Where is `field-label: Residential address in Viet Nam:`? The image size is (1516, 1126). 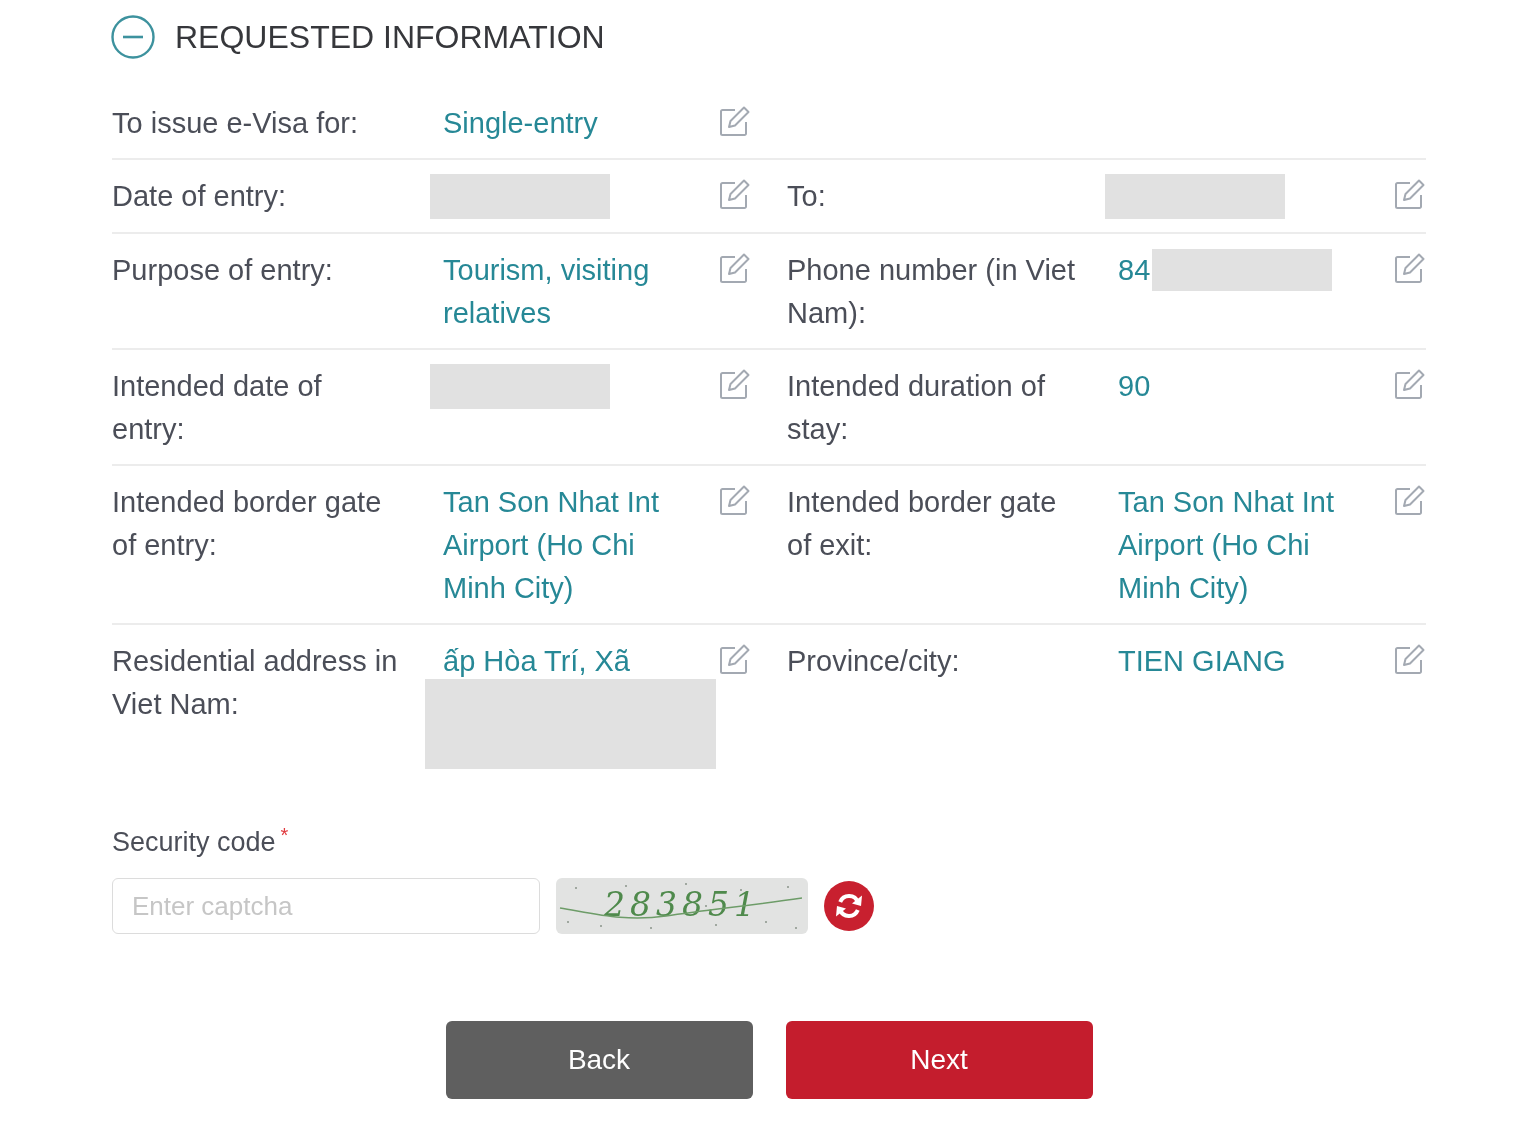 field-label: Residential address in Viet Nam: is located at coordinates (255, 683).